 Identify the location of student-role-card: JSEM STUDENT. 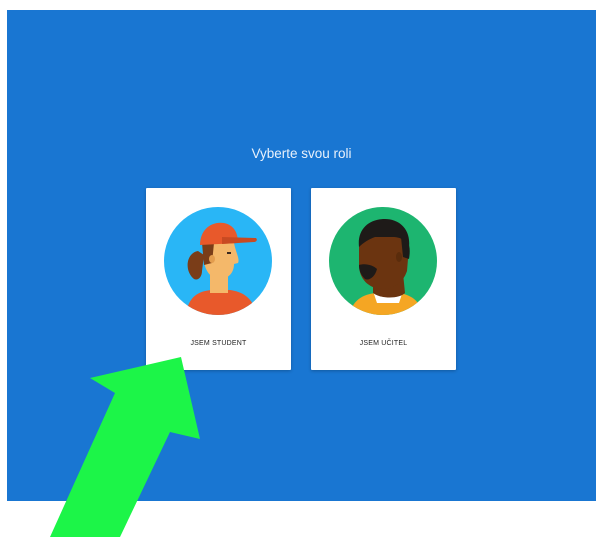
(218, 279).